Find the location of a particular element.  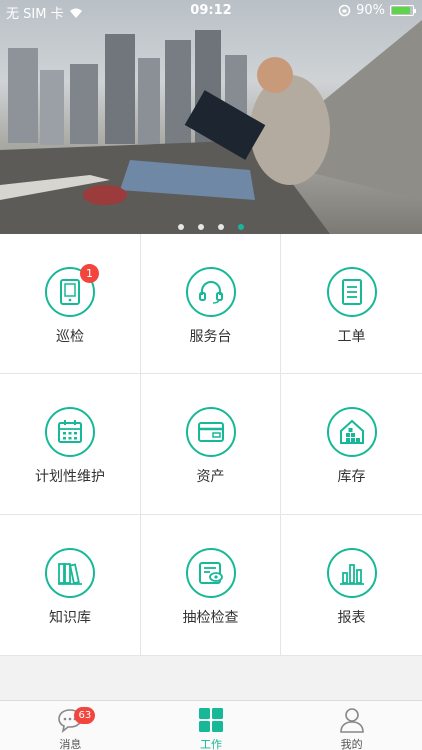

module-label: 服务台 is located at coordinates (210, 337).